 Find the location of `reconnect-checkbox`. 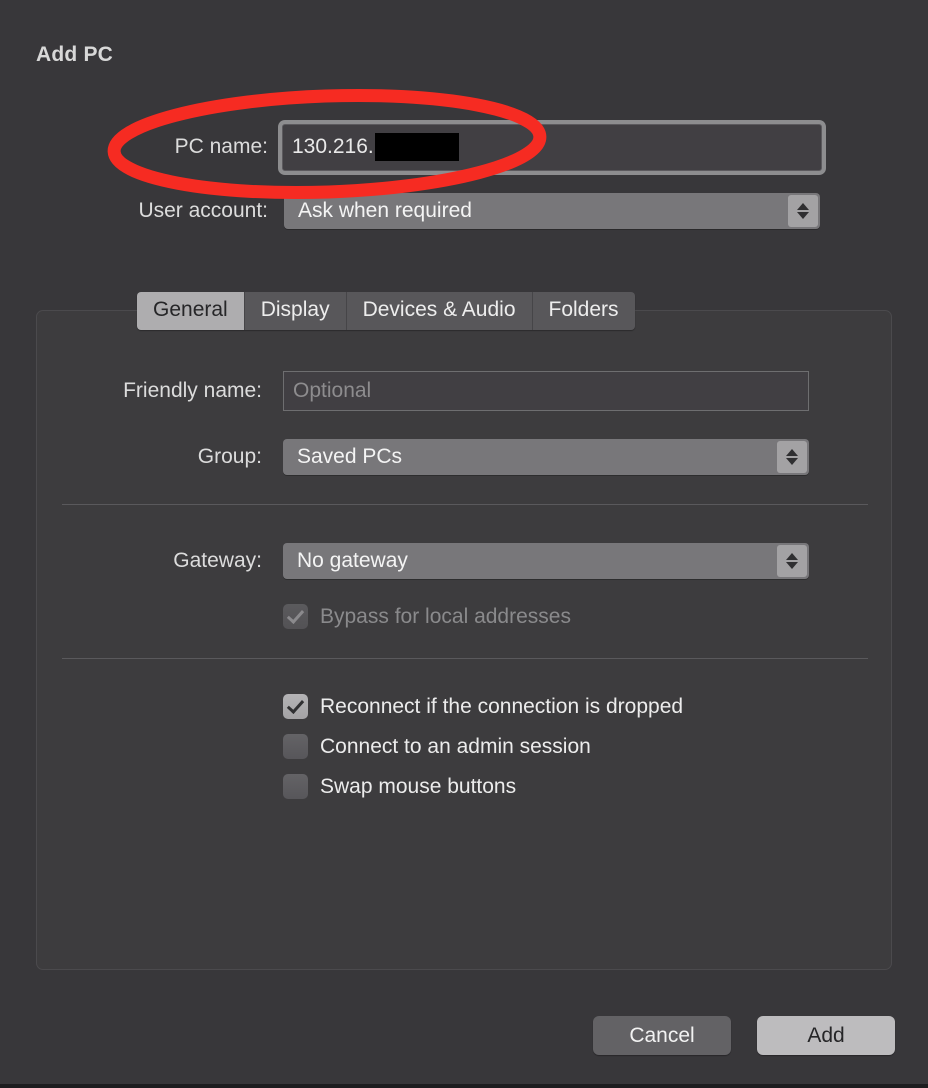

reconnect-checkbox is located at coordinates (295, 706).